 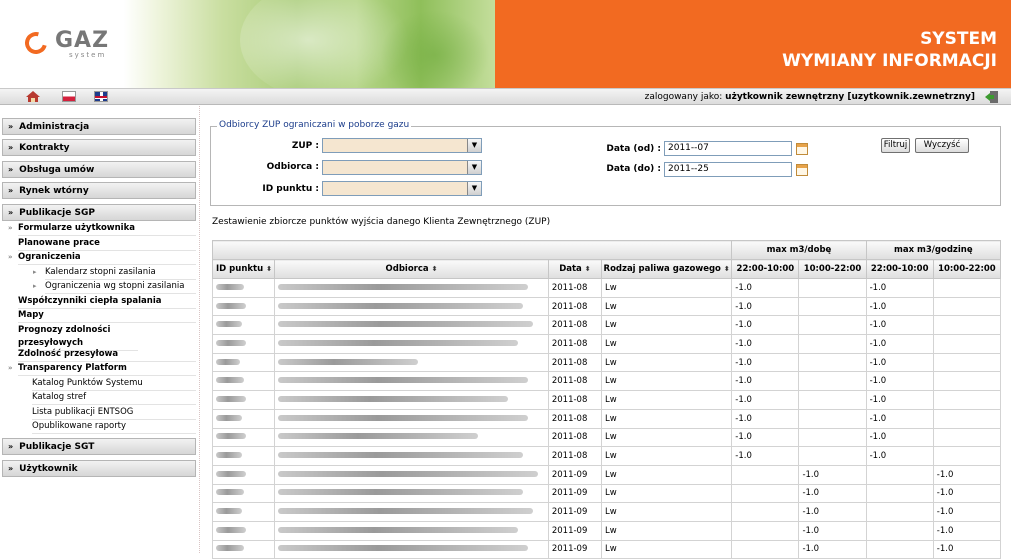 What do you see at coordinates (992, 97) in the screenshot?
I see `logout-icon` at bounding box center [992, 97].